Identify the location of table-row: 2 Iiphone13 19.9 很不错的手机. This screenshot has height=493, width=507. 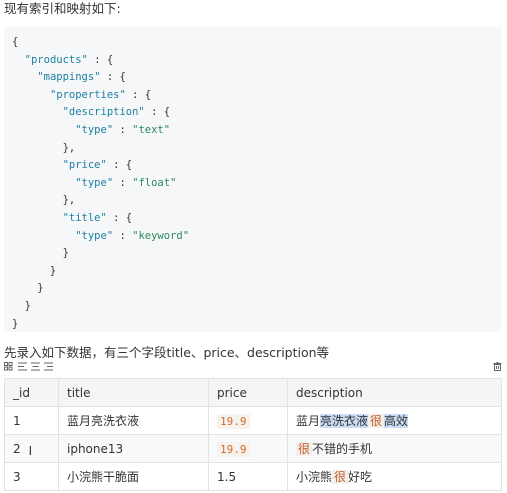
(253, 448).